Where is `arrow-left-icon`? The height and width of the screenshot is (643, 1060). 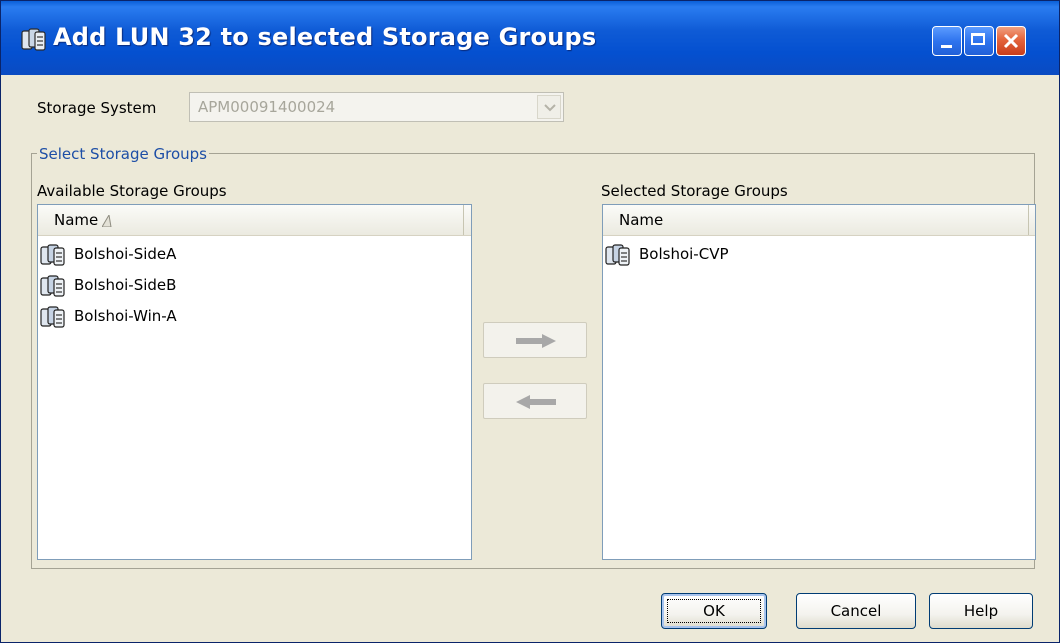 arrow-left-icon is located at coordinates (536, 402).